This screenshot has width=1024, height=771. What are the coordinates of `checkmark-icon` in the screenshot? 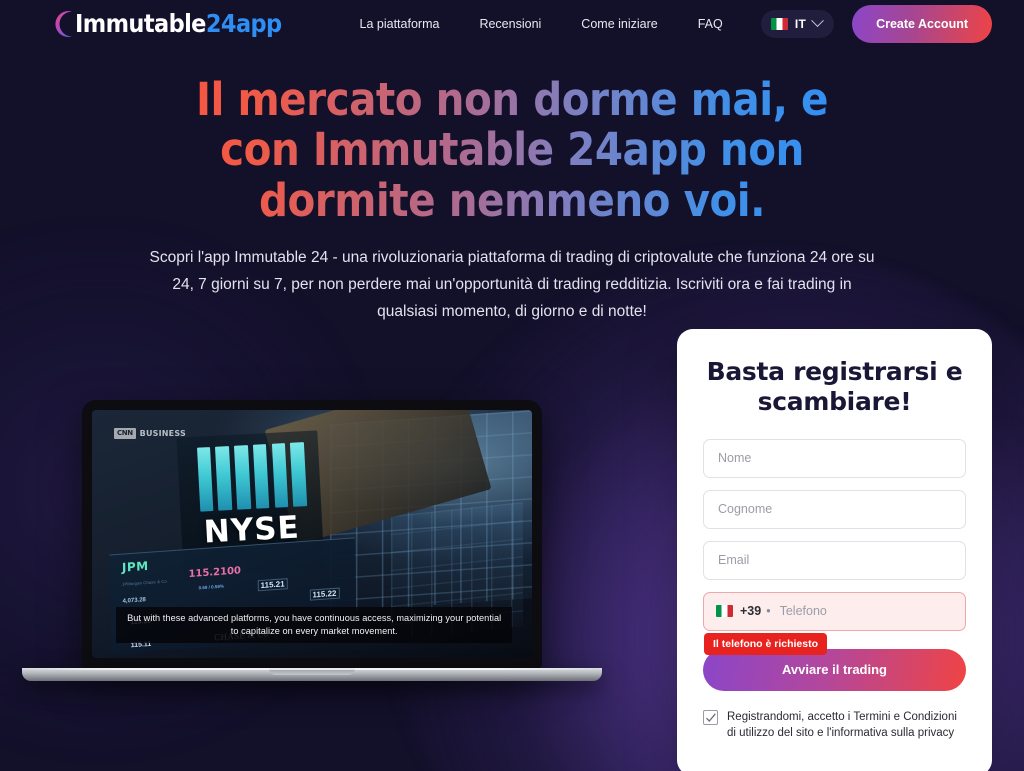 It's located at (711, 717).